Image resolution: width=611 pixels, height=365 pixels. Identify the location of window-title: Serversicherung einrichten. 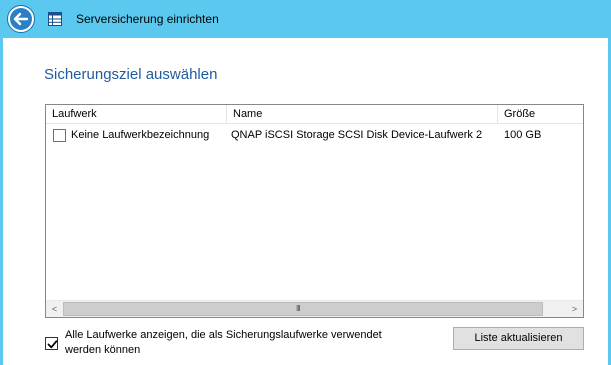
(147, 19).